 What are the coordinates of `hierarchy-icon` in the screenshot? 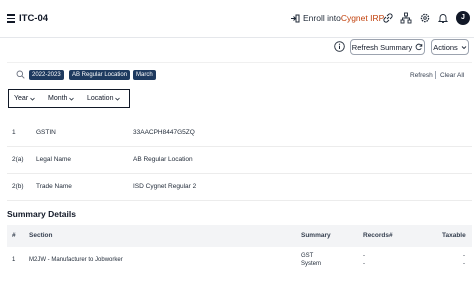 It's located at (406, 18).